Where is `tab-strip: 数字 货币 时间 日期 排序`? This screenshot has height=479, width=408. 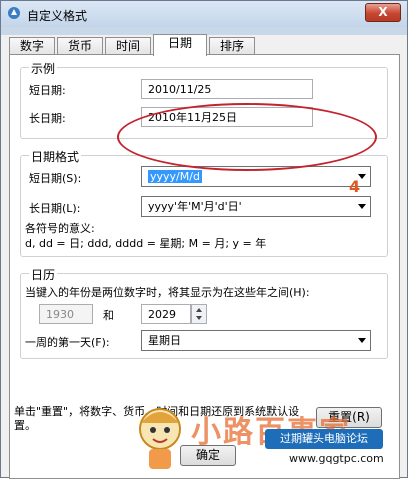
tab-strip: 数字 货币 时间 日期 排序 is located at coordinates (204, 45).